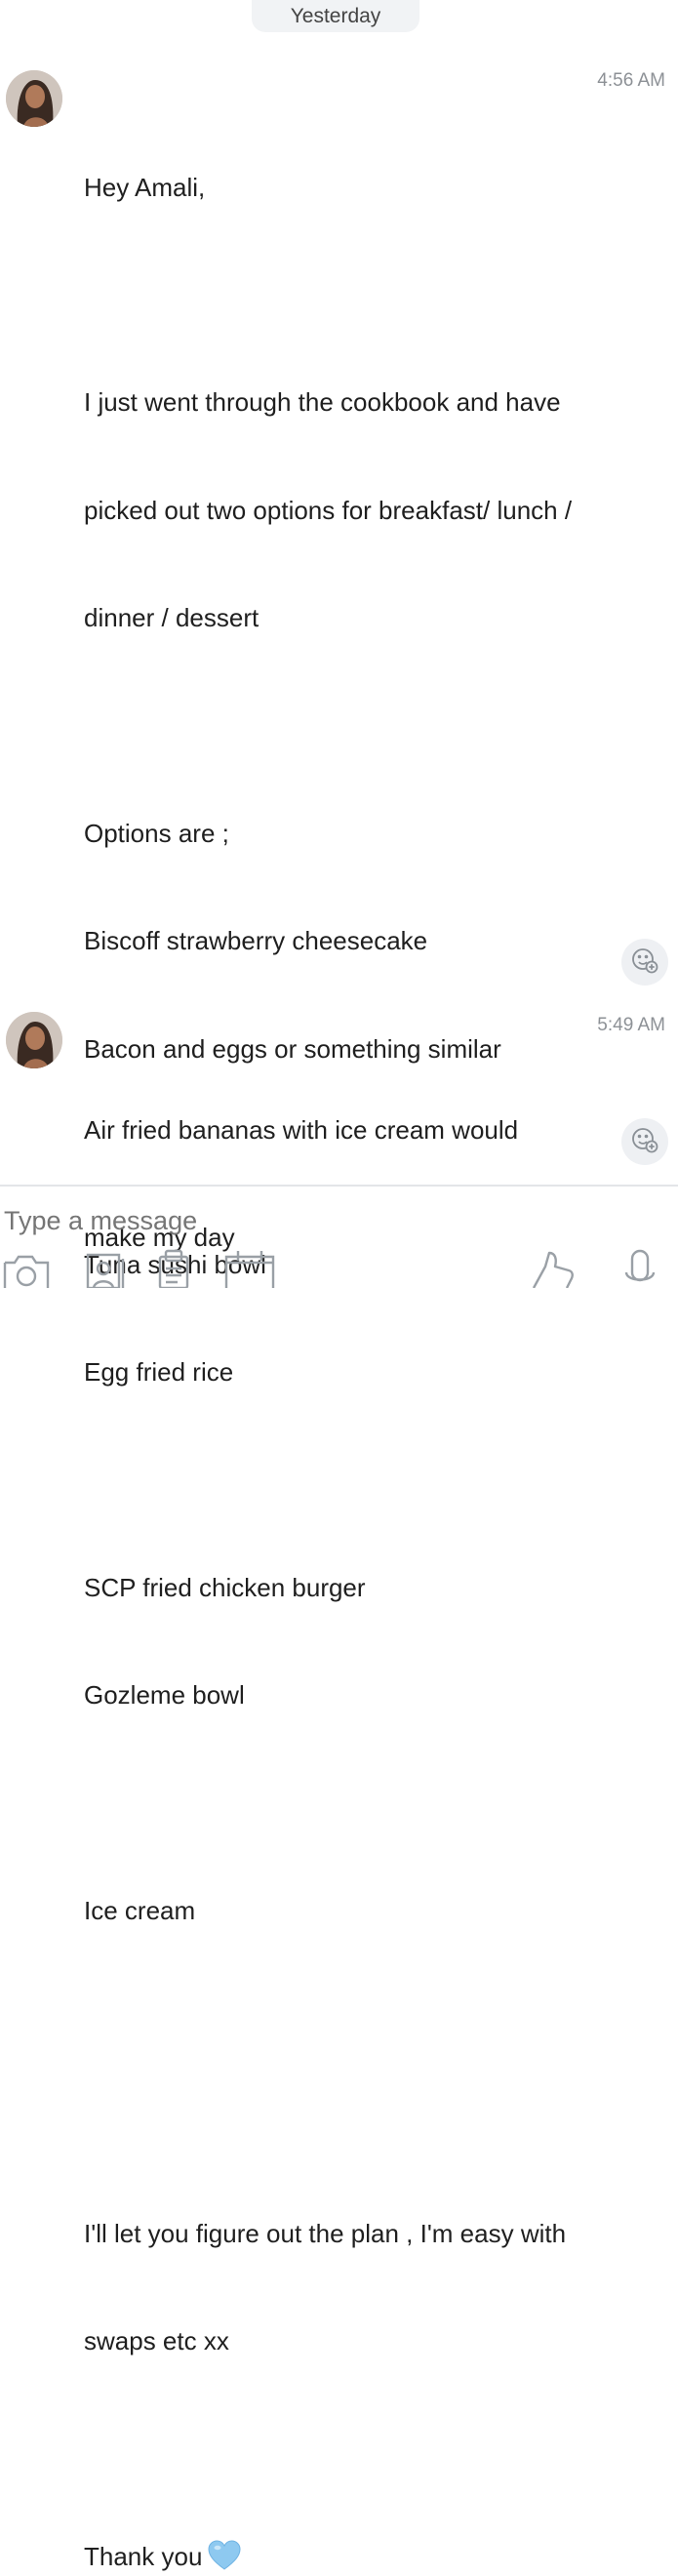  Describe the element at coordinates (339, 1186) in the screenshot. I see `composer-divider` at that location.